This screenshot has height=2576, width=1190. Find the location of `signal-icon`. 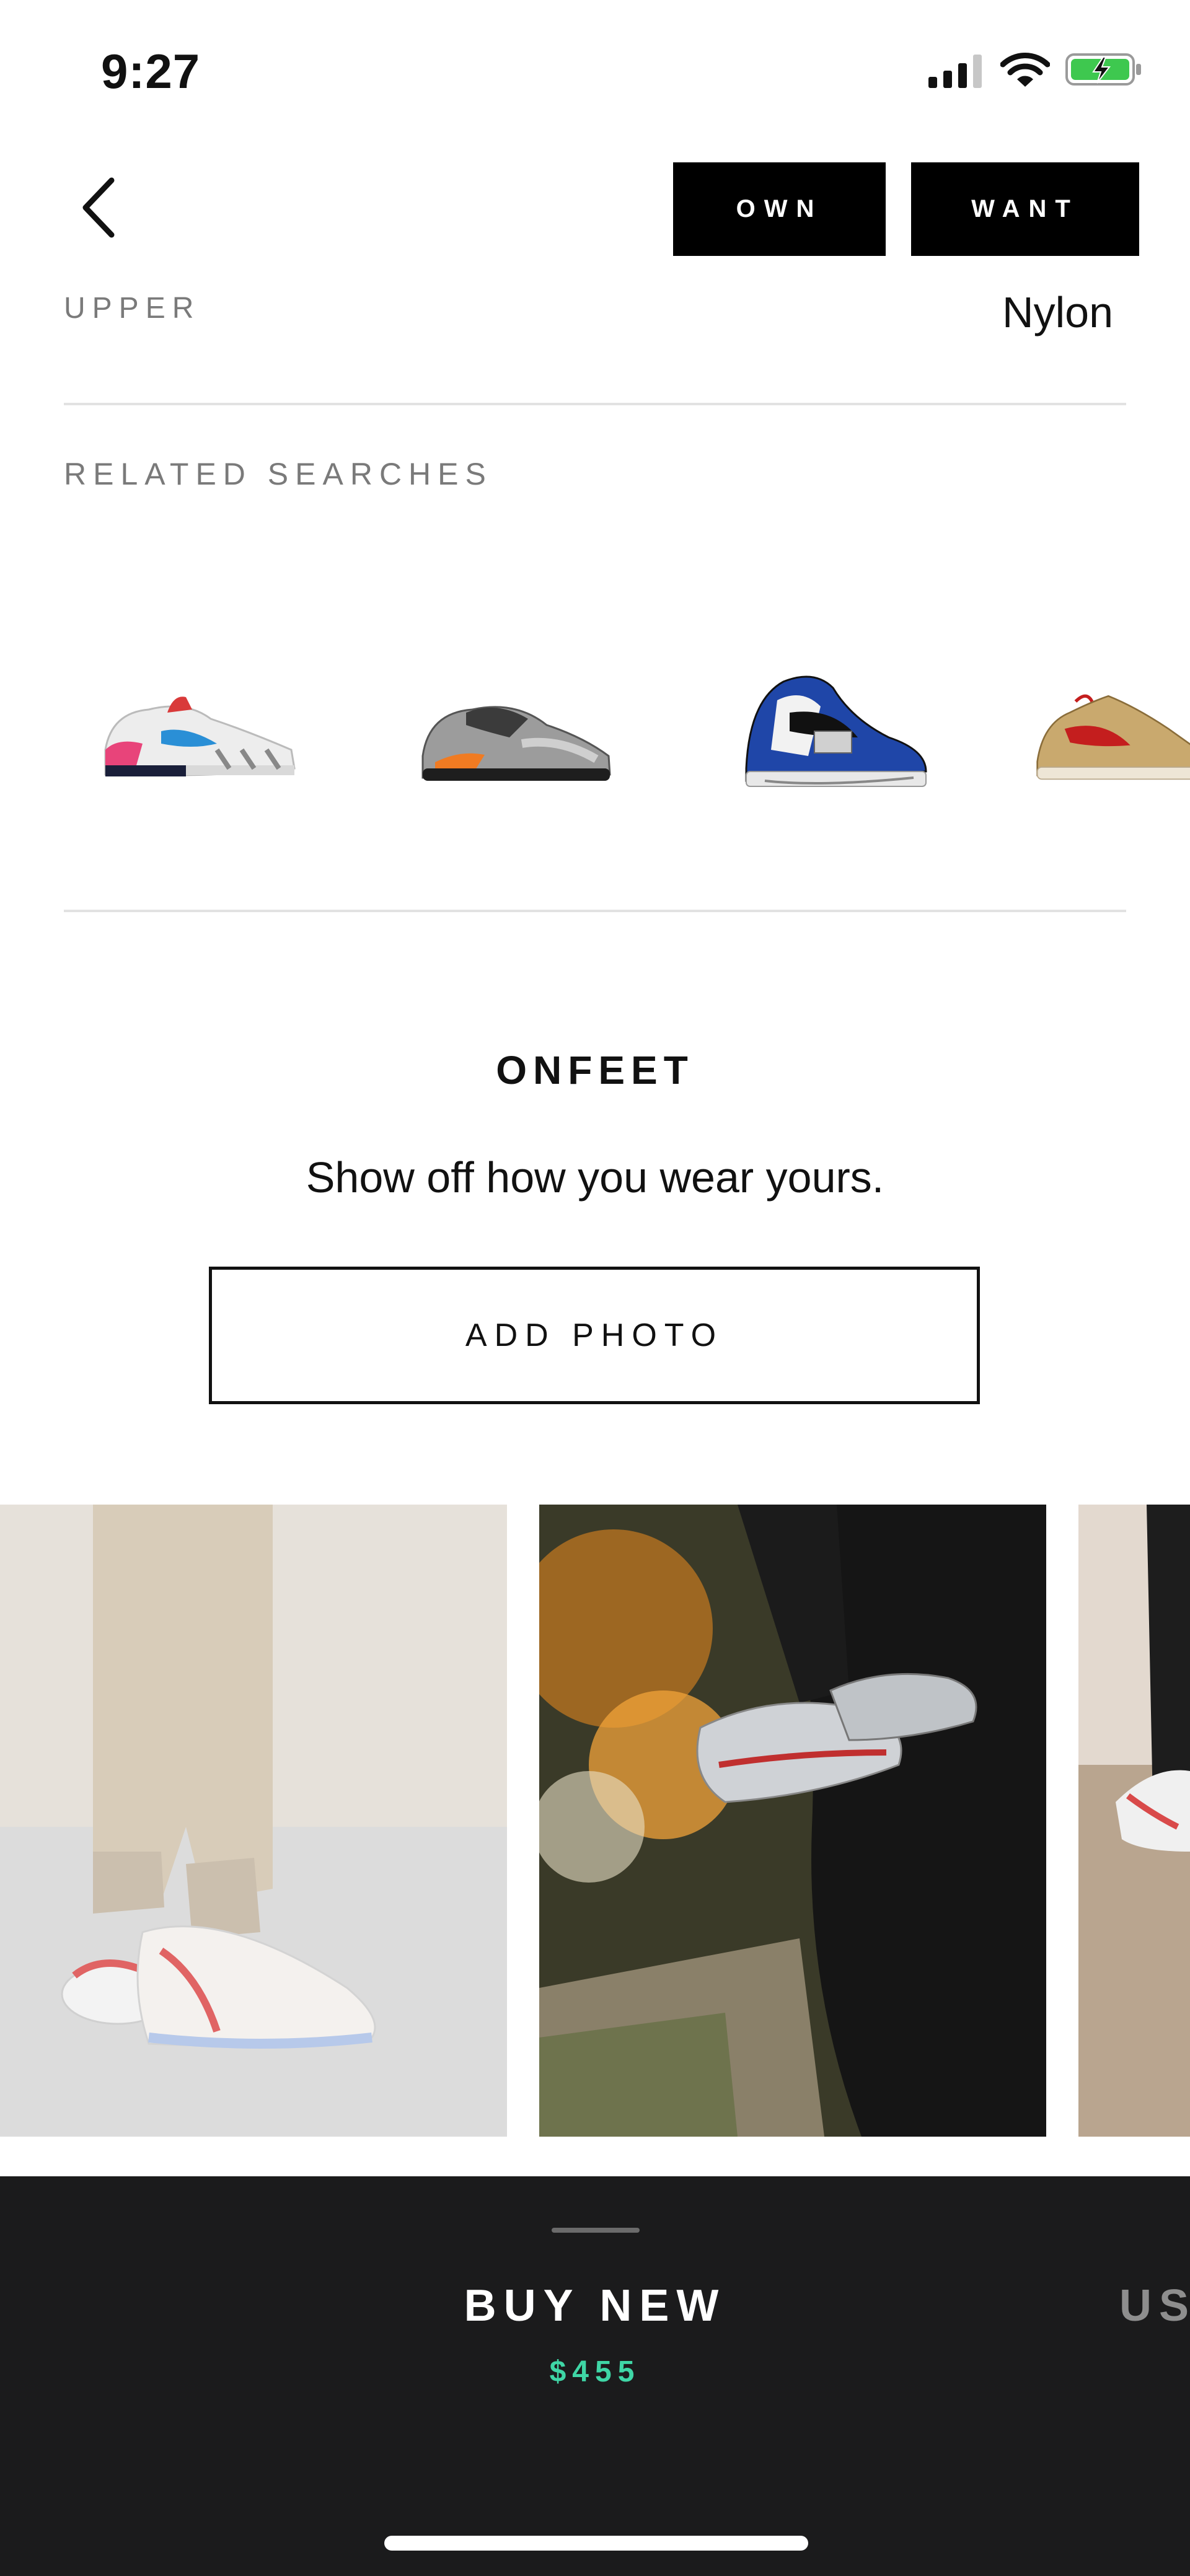

signal-icon is located at coordinates (955, 71).